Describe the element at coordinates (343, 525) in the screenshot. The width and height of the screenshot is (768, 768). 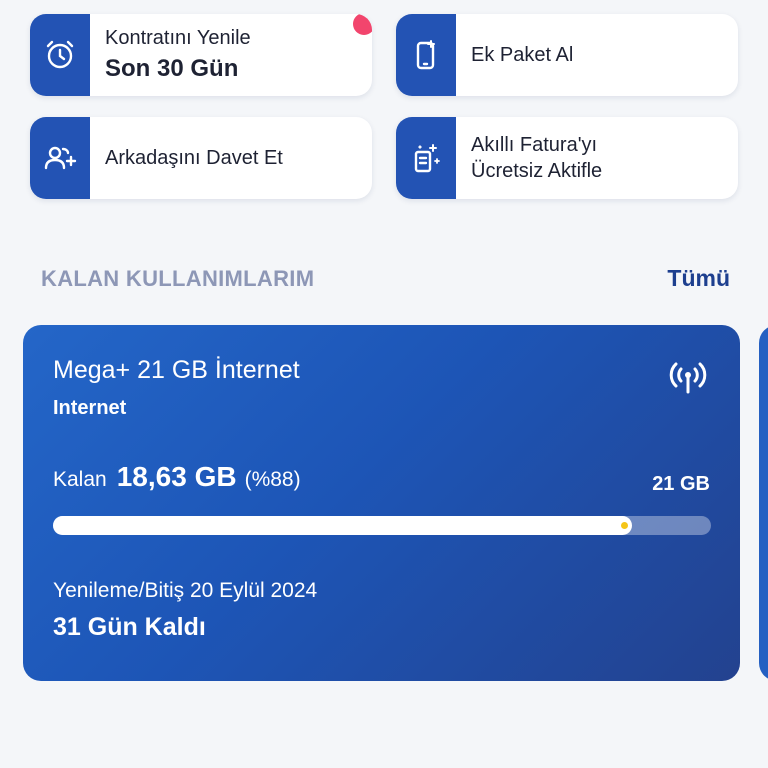
I see `usage-progress-fill` at that location.